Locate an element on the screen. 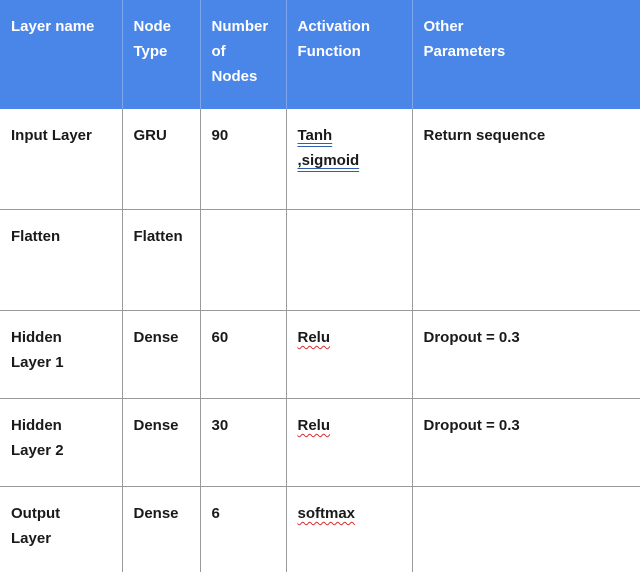 The height and width of the screenshot is (573, 640). activation-line2: ,sigmoid is located at coordinates (328, 160).